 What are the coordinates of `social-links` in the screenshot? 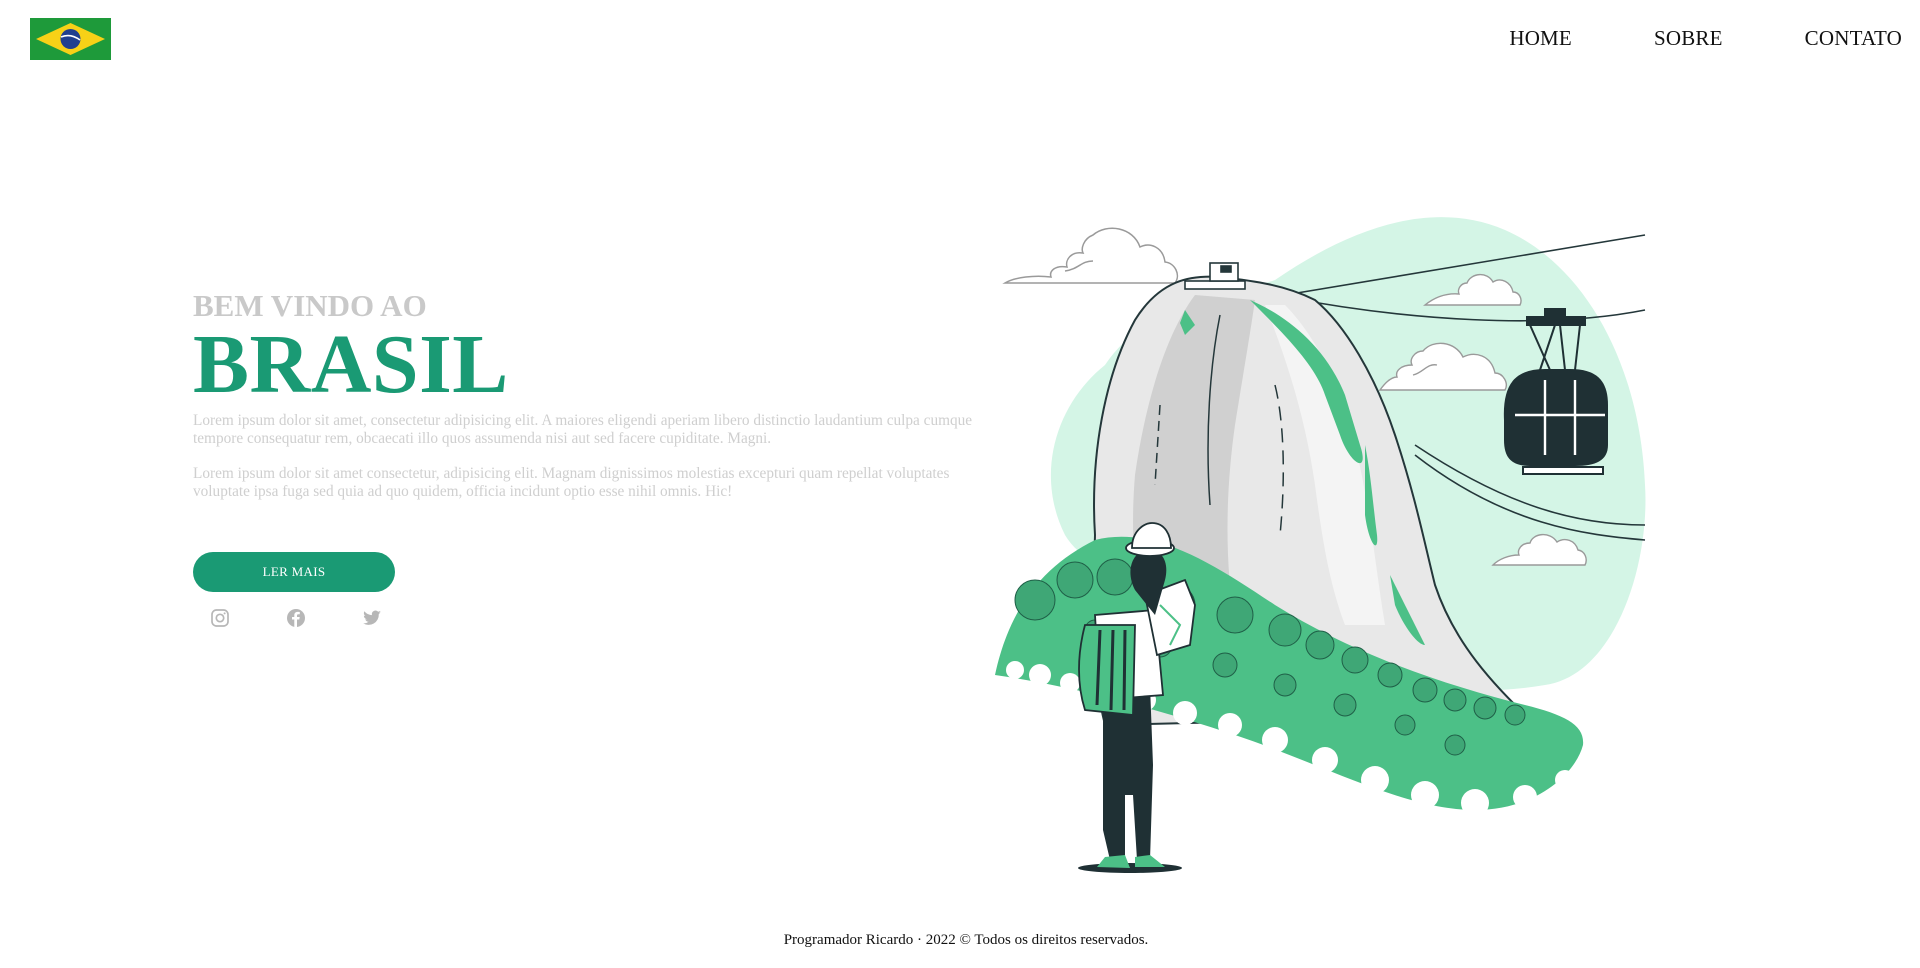 It's located at (296, 618).